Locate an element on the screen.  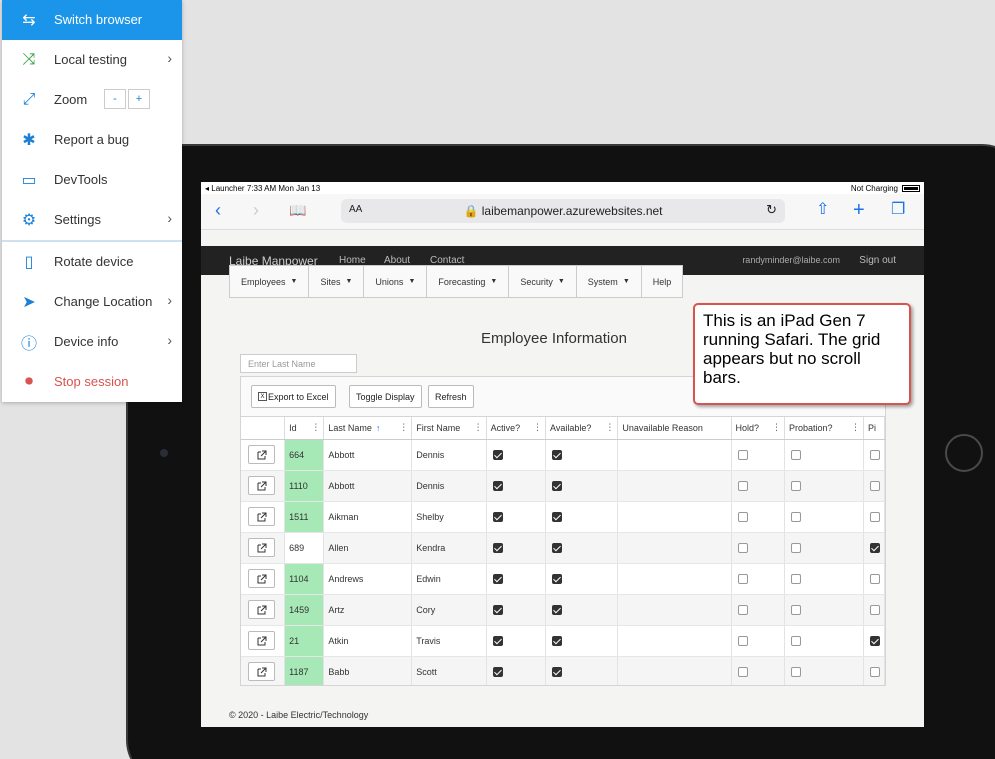
panel-item-stop-session: ⏺ Stop session is located at coordinates (92, 382).